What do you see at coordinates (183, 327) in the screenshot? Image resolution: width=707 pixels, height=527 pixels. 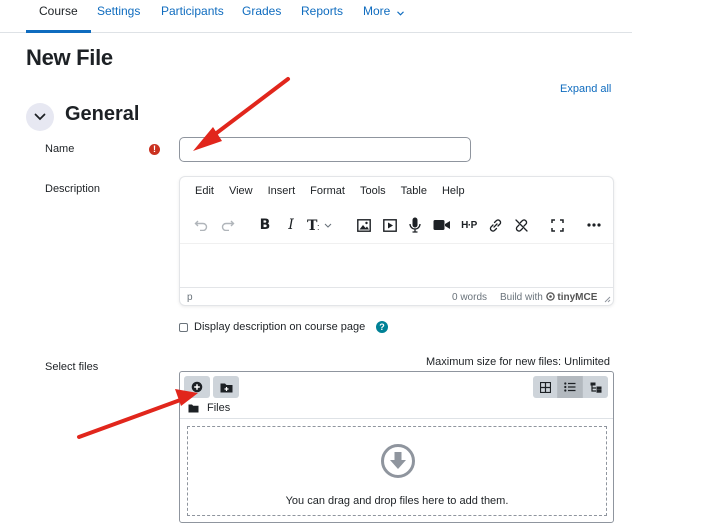 I see `display-description-checkbox` at bounding box center [183, 327].